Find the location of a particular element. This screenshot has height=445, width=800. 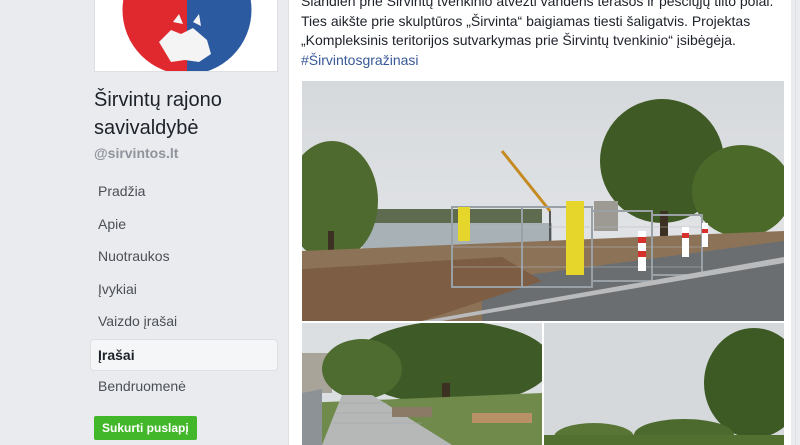

profile-picture is located at coordinates (186, 36).